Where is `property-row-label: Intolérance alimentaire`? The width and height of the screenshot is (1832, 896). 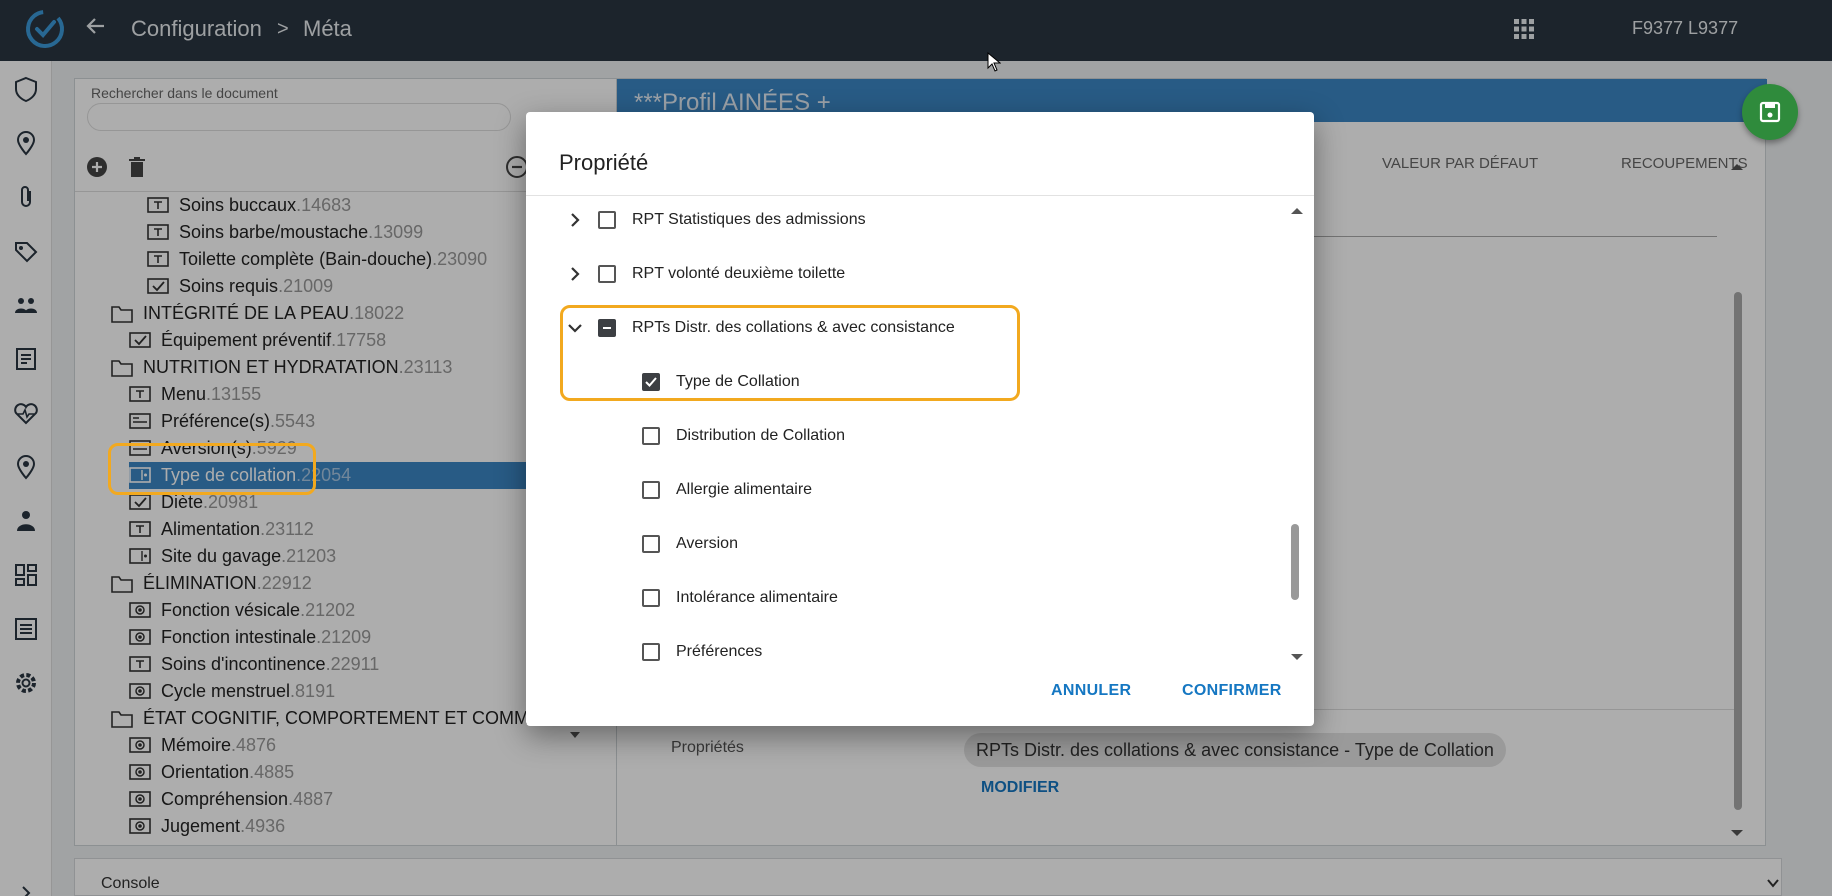 property-row-label: Intolérance alimentaire is located at coordinates (757, 597).